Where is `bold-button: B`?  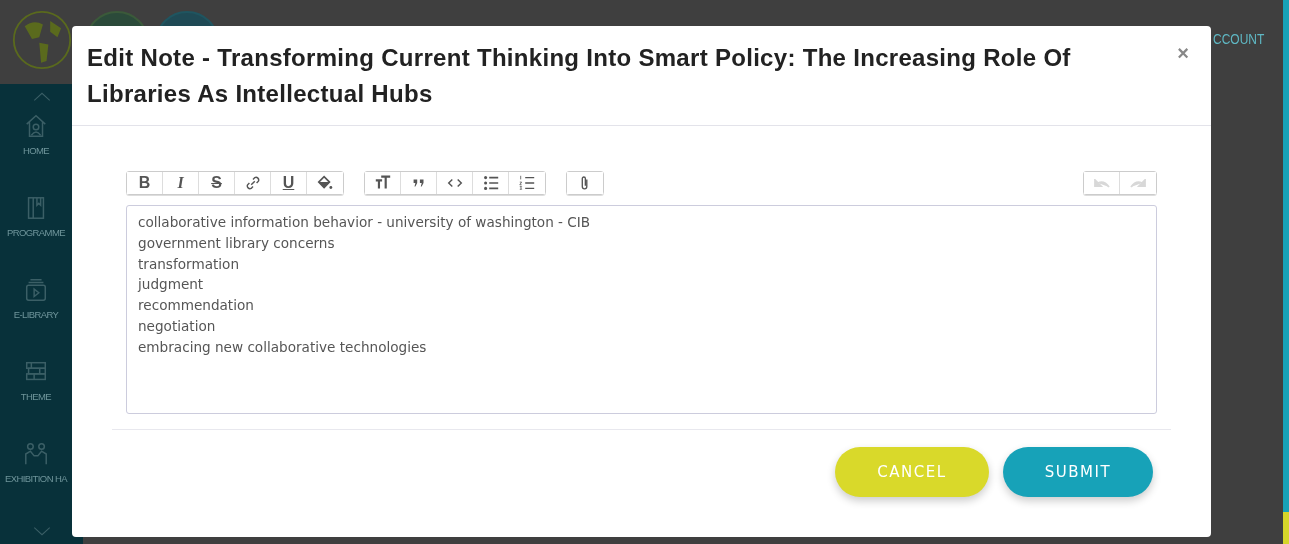 bold-button: B is located at coordinates (145, 183).